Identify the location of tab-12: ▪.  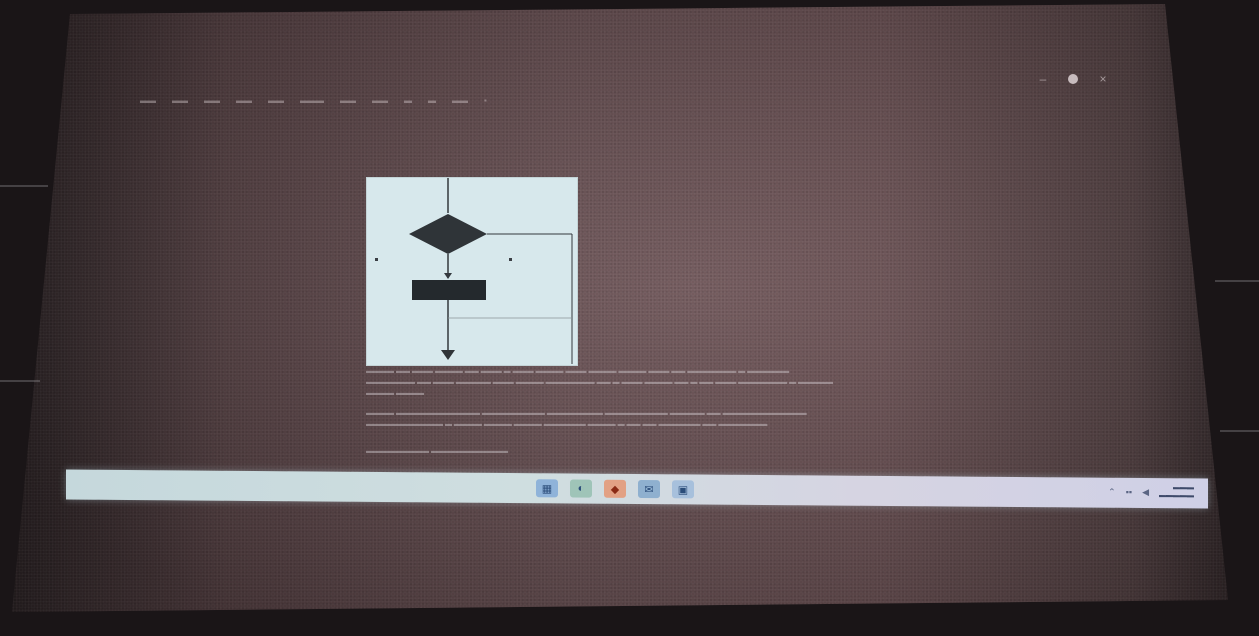
(485, 100).